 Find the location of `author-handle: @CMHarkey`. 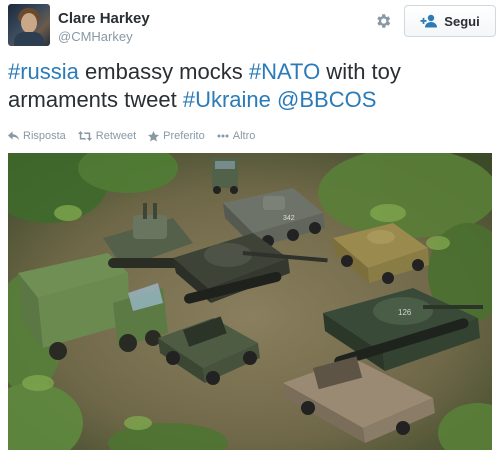

author-handle: @CMHarkey is located at coordinates (95, 36).